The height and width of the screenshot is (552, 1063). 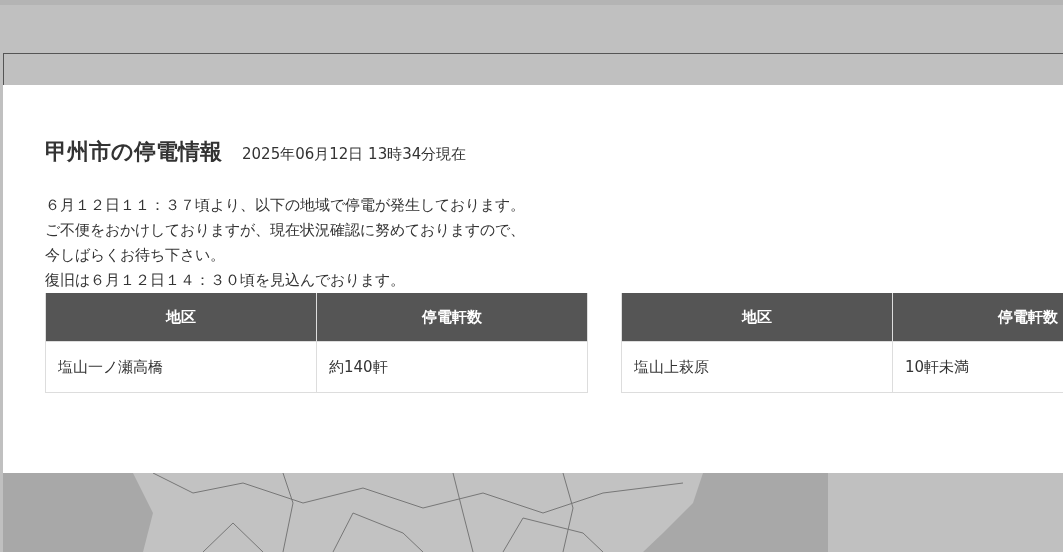 What do you see at coordinates (452, 367) in the screenshot?
I see `table-cell: 約140軒` at bounding box center [452, 367].